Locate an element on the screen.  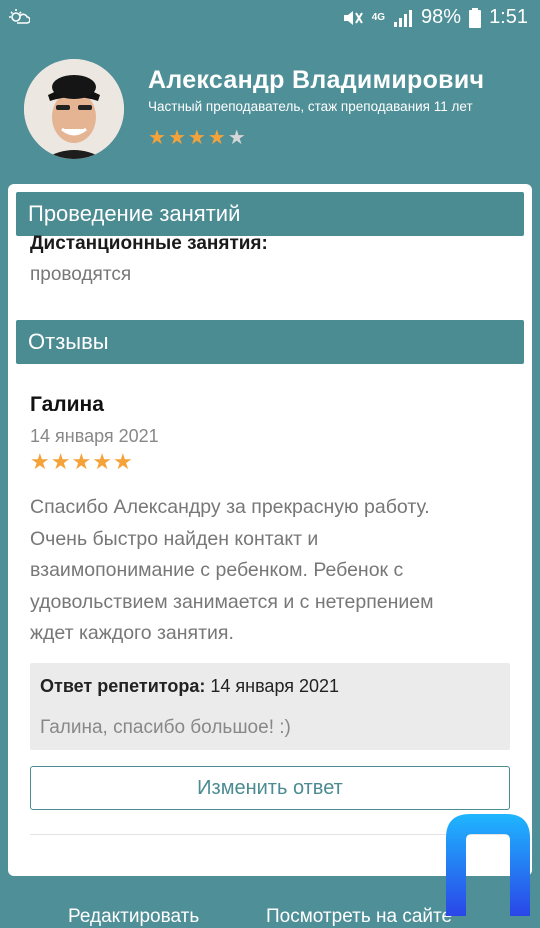
edit-reply-button: Изменить ответ is located at coordinates (270, 788).